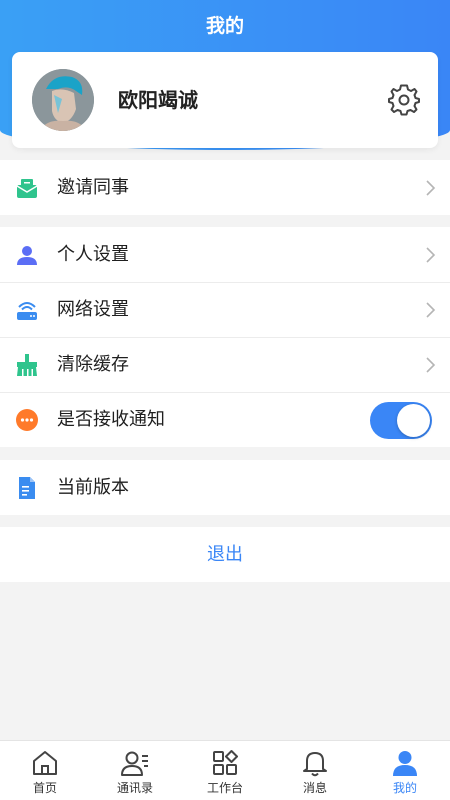 This screenshot has width=450, height=800. I want to click on tab-label: 通讯录, so click(134, 788).